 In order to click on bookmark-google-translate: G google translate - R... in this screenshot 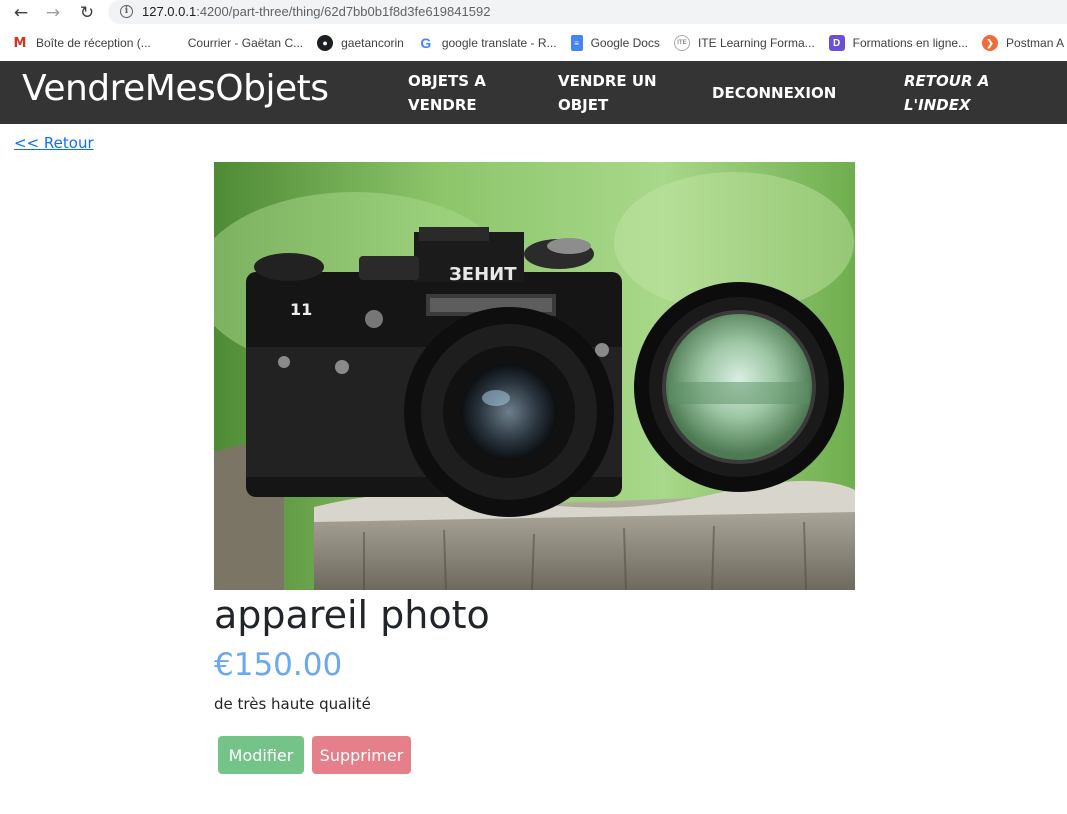, I will do `click(494, 43)`.